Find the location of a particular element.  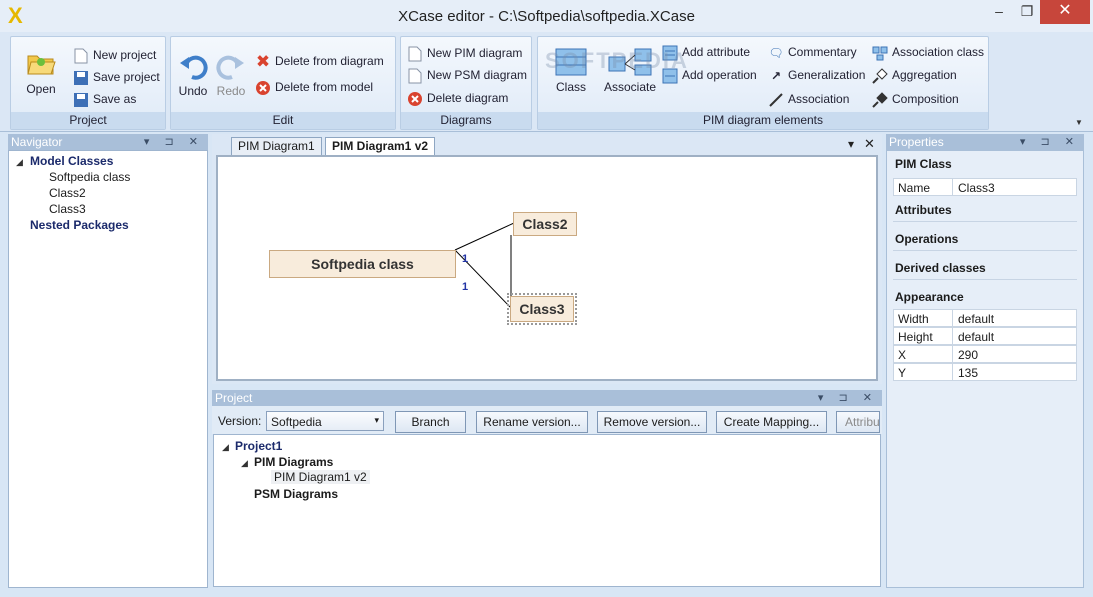

minimize-button: – is located at coordinates (999, 12).